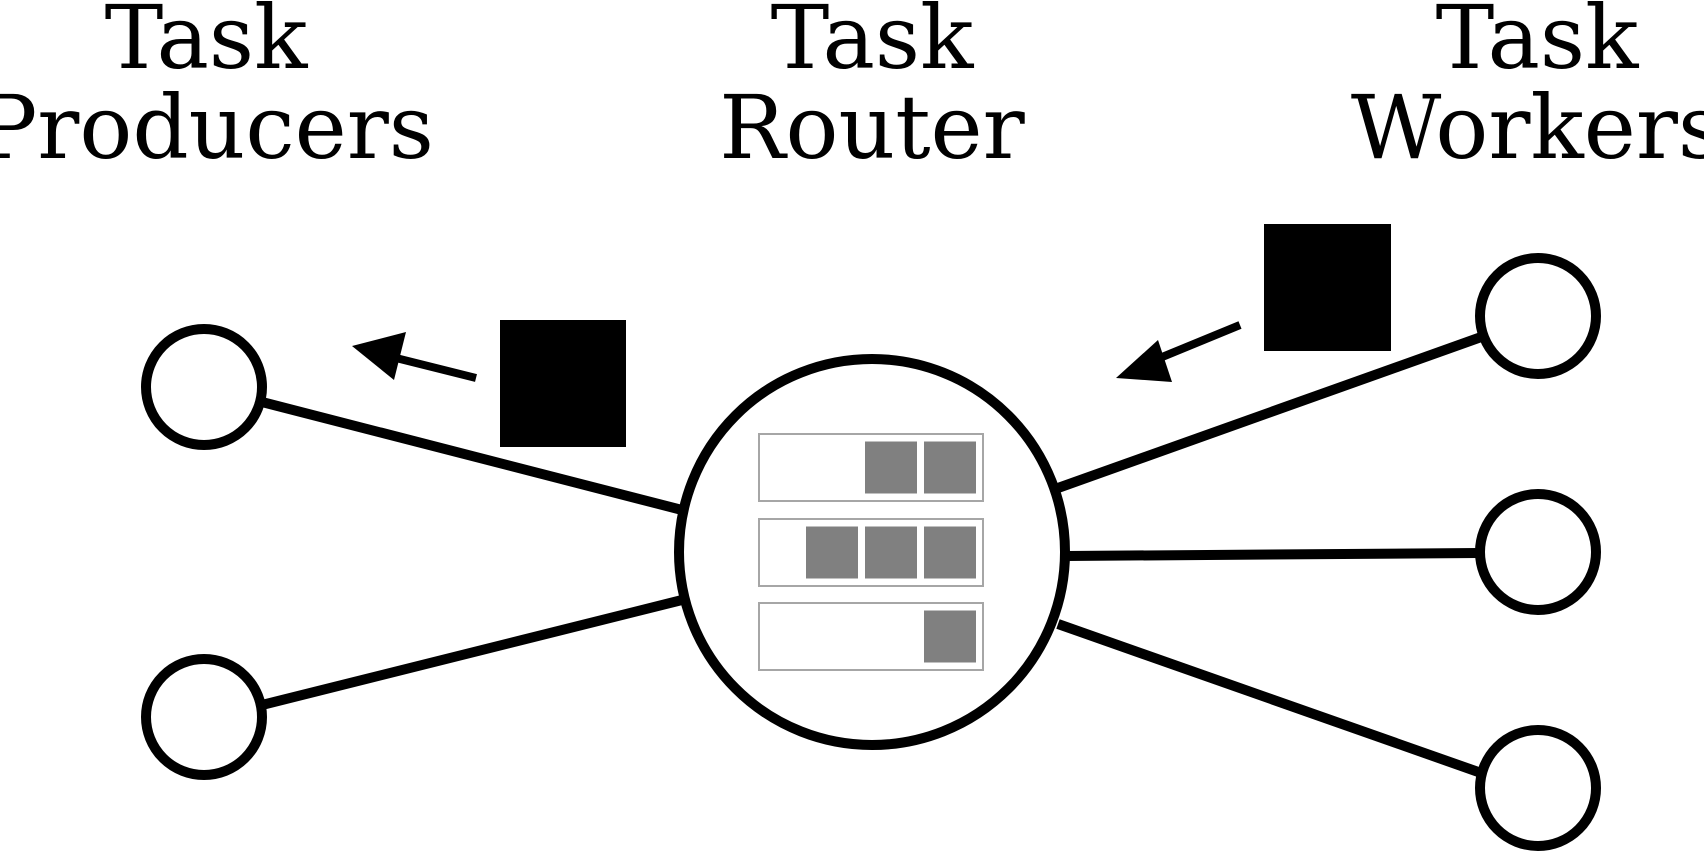 The height and width of the screenshot is (855, 1704). What do you see at coordinates (1327, 287) in the screenshot?
I see `task-block-right` at bounding box center [1327, 287].